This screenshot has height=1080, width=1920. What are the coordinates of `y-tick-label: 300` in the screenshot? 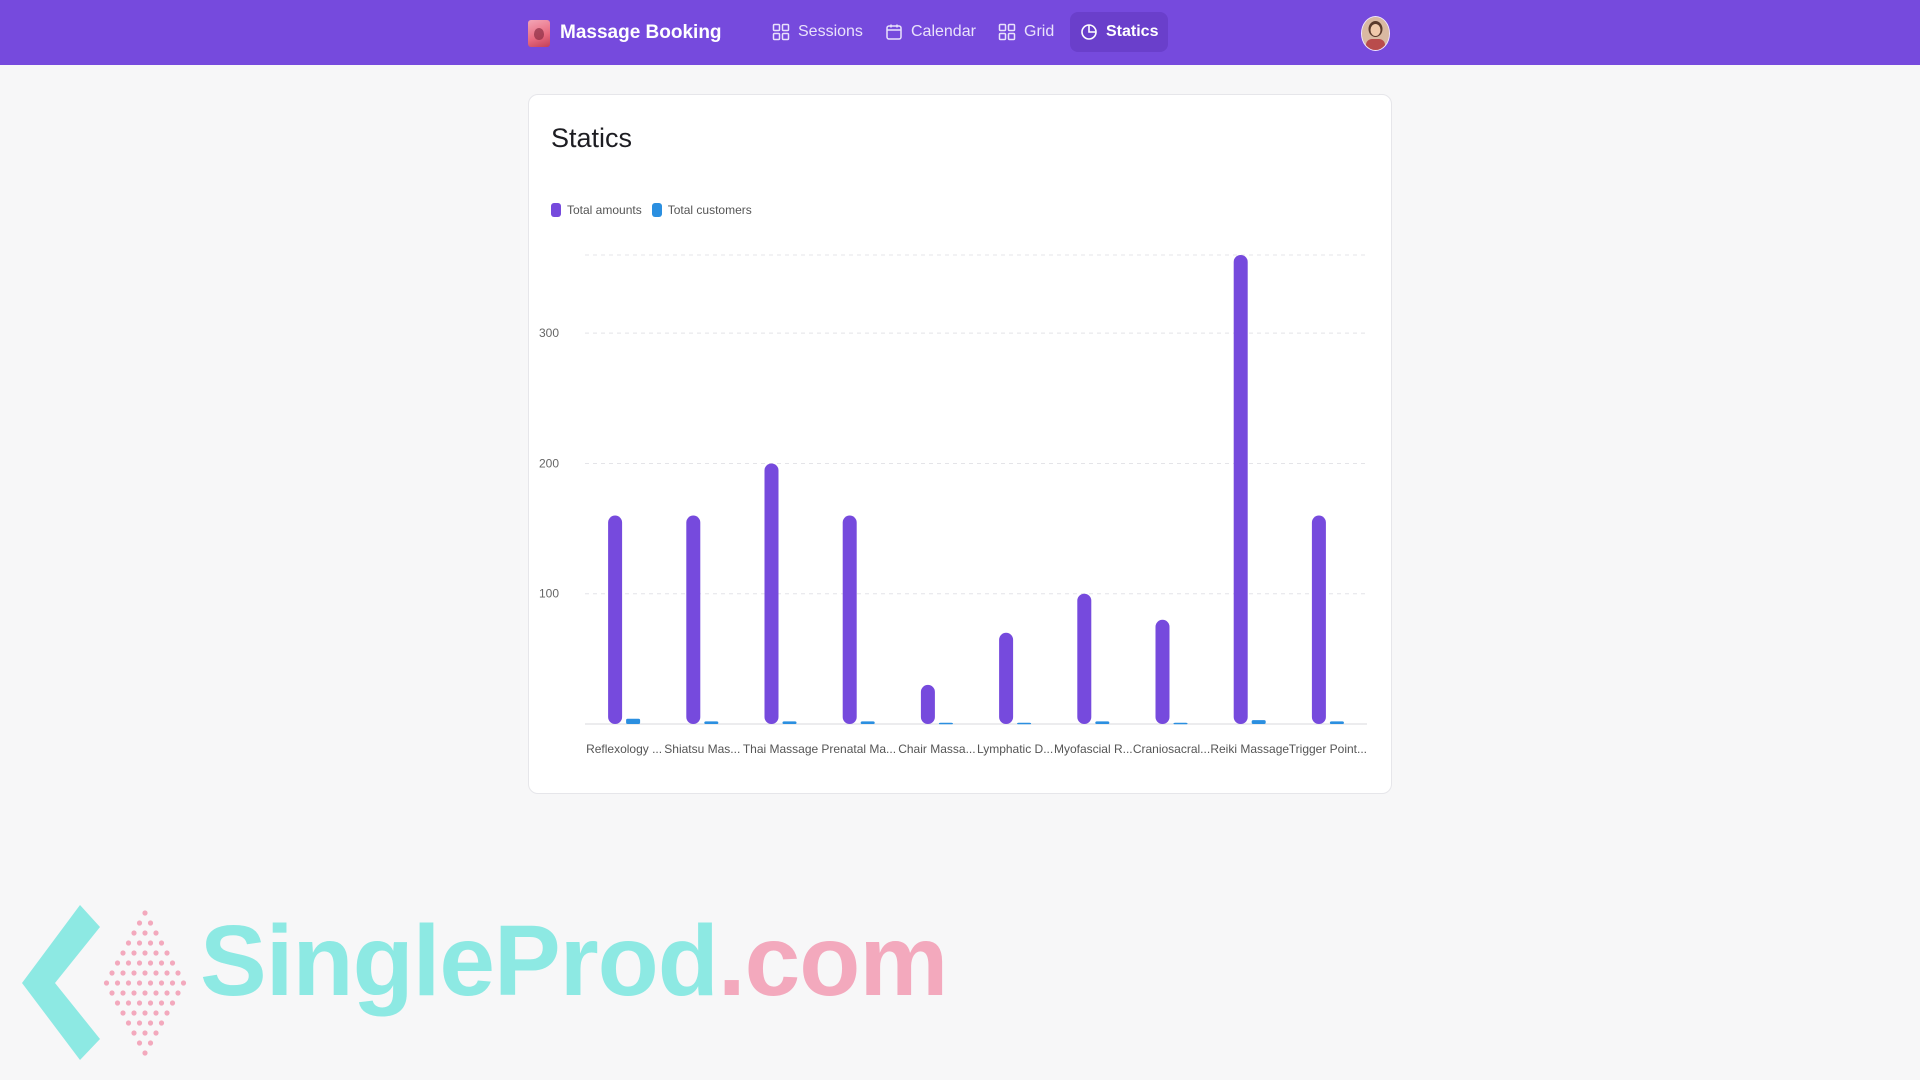 It's located at (549, 333).